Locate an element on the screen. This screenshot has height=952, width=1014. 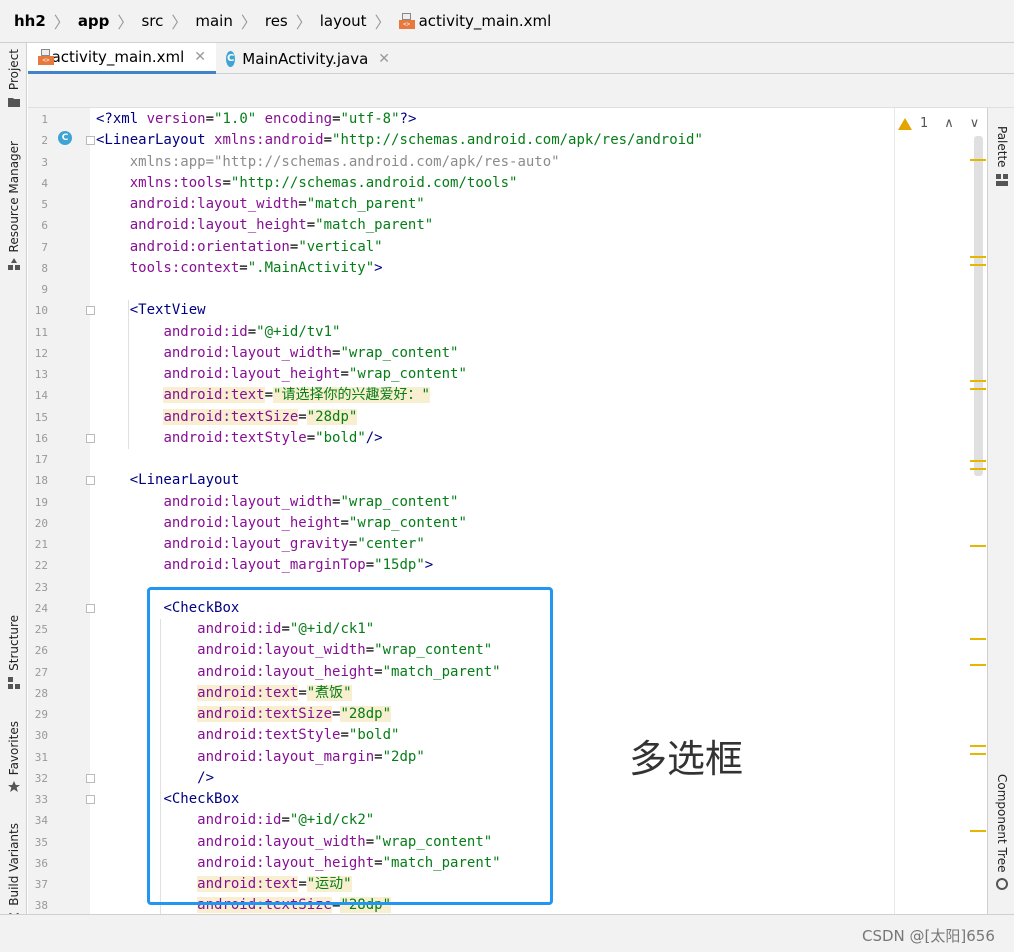
class-reference-icon: C is located at coordinates (65, 138).